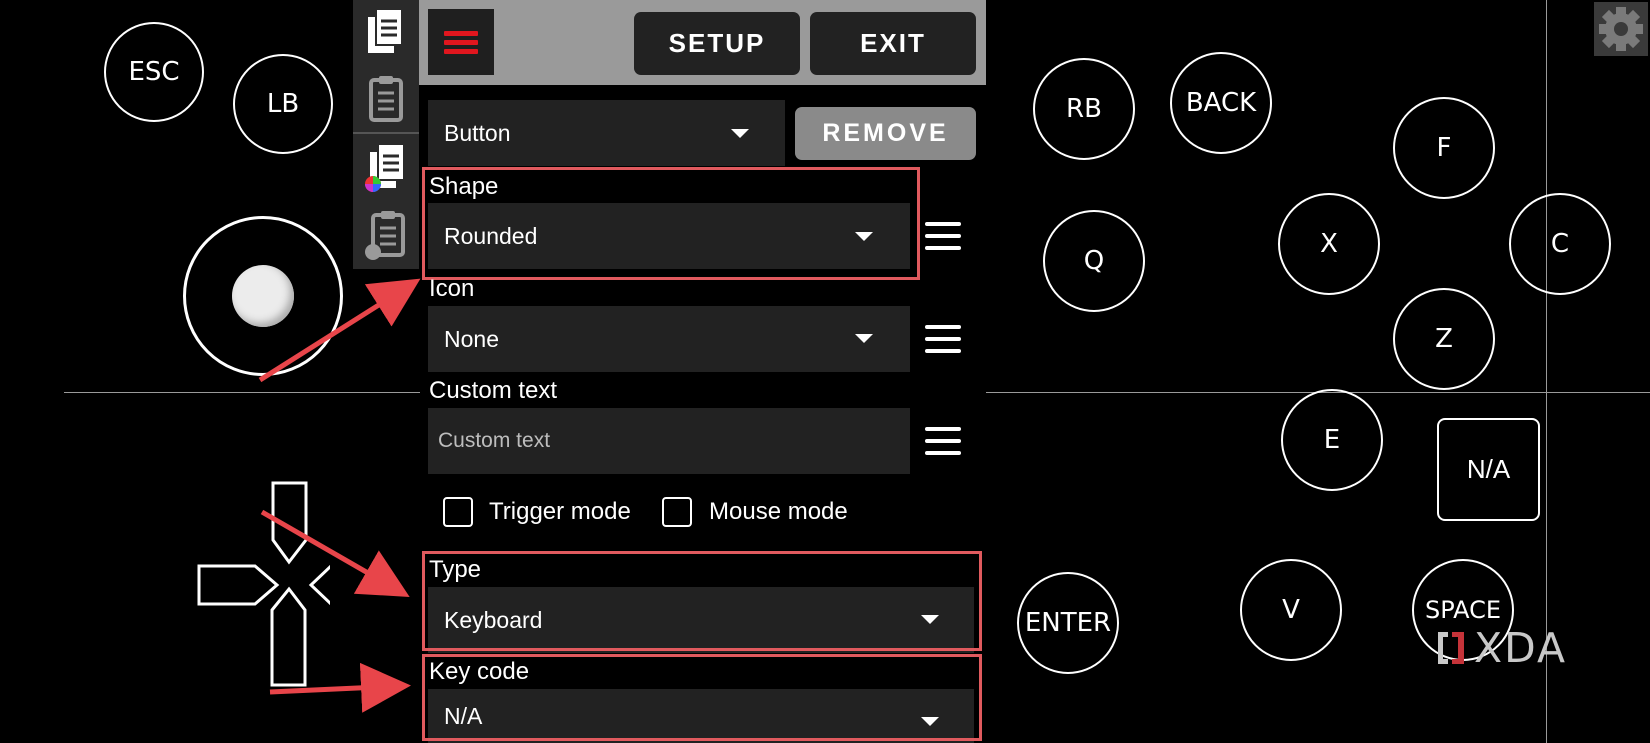  I want to click on arrow-to-type, so click(335, 553).